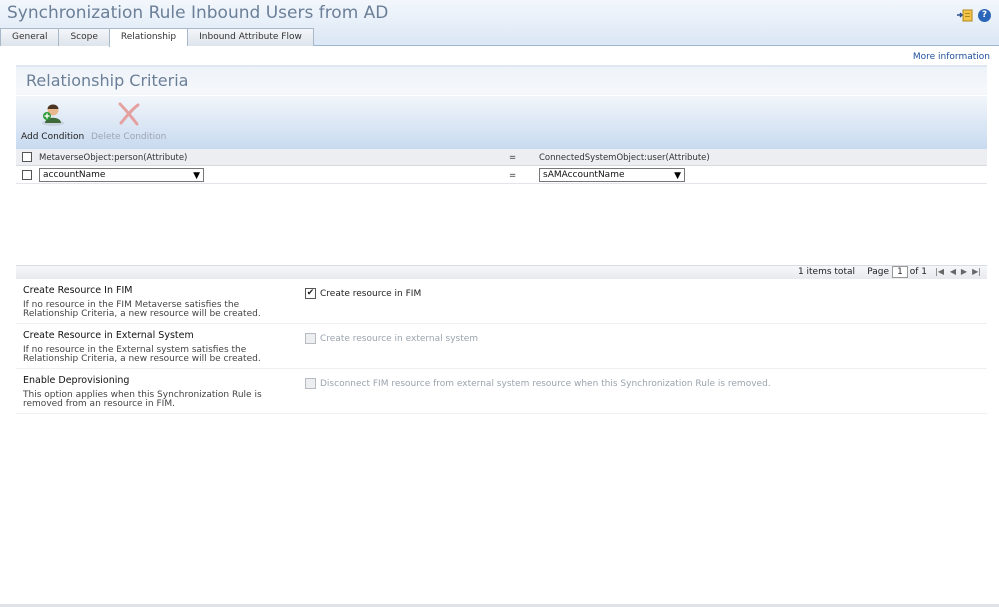 The height and width of the screenshot is (607, 999). I want to click on more-information-link: More information, so click(951, 57).